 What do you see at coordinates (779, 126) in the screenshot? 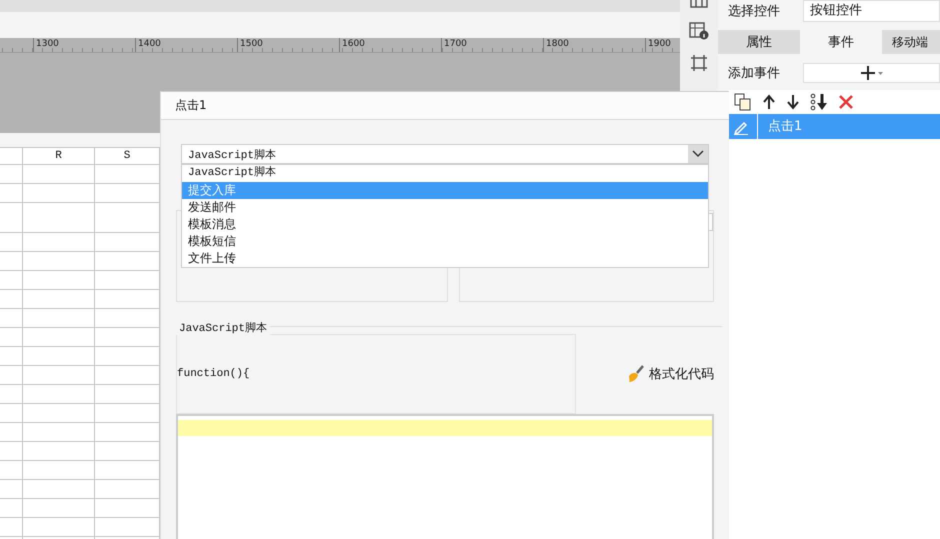
I see `event-label: 点击1` at bounding box center [779, 126].